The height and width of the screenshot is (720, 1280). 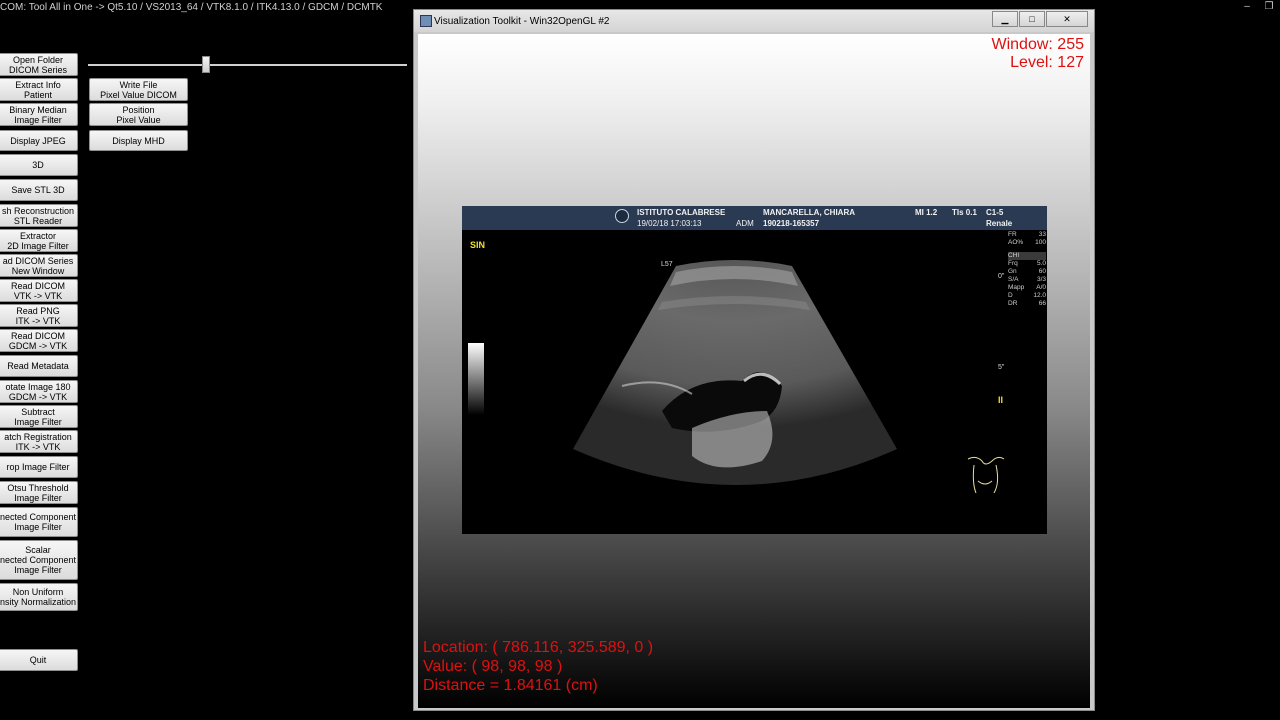 What do you see at coordinates (1016, 287) in the screenshot?
I see `param-key: Mapp` at bounding box center [1016, 287].